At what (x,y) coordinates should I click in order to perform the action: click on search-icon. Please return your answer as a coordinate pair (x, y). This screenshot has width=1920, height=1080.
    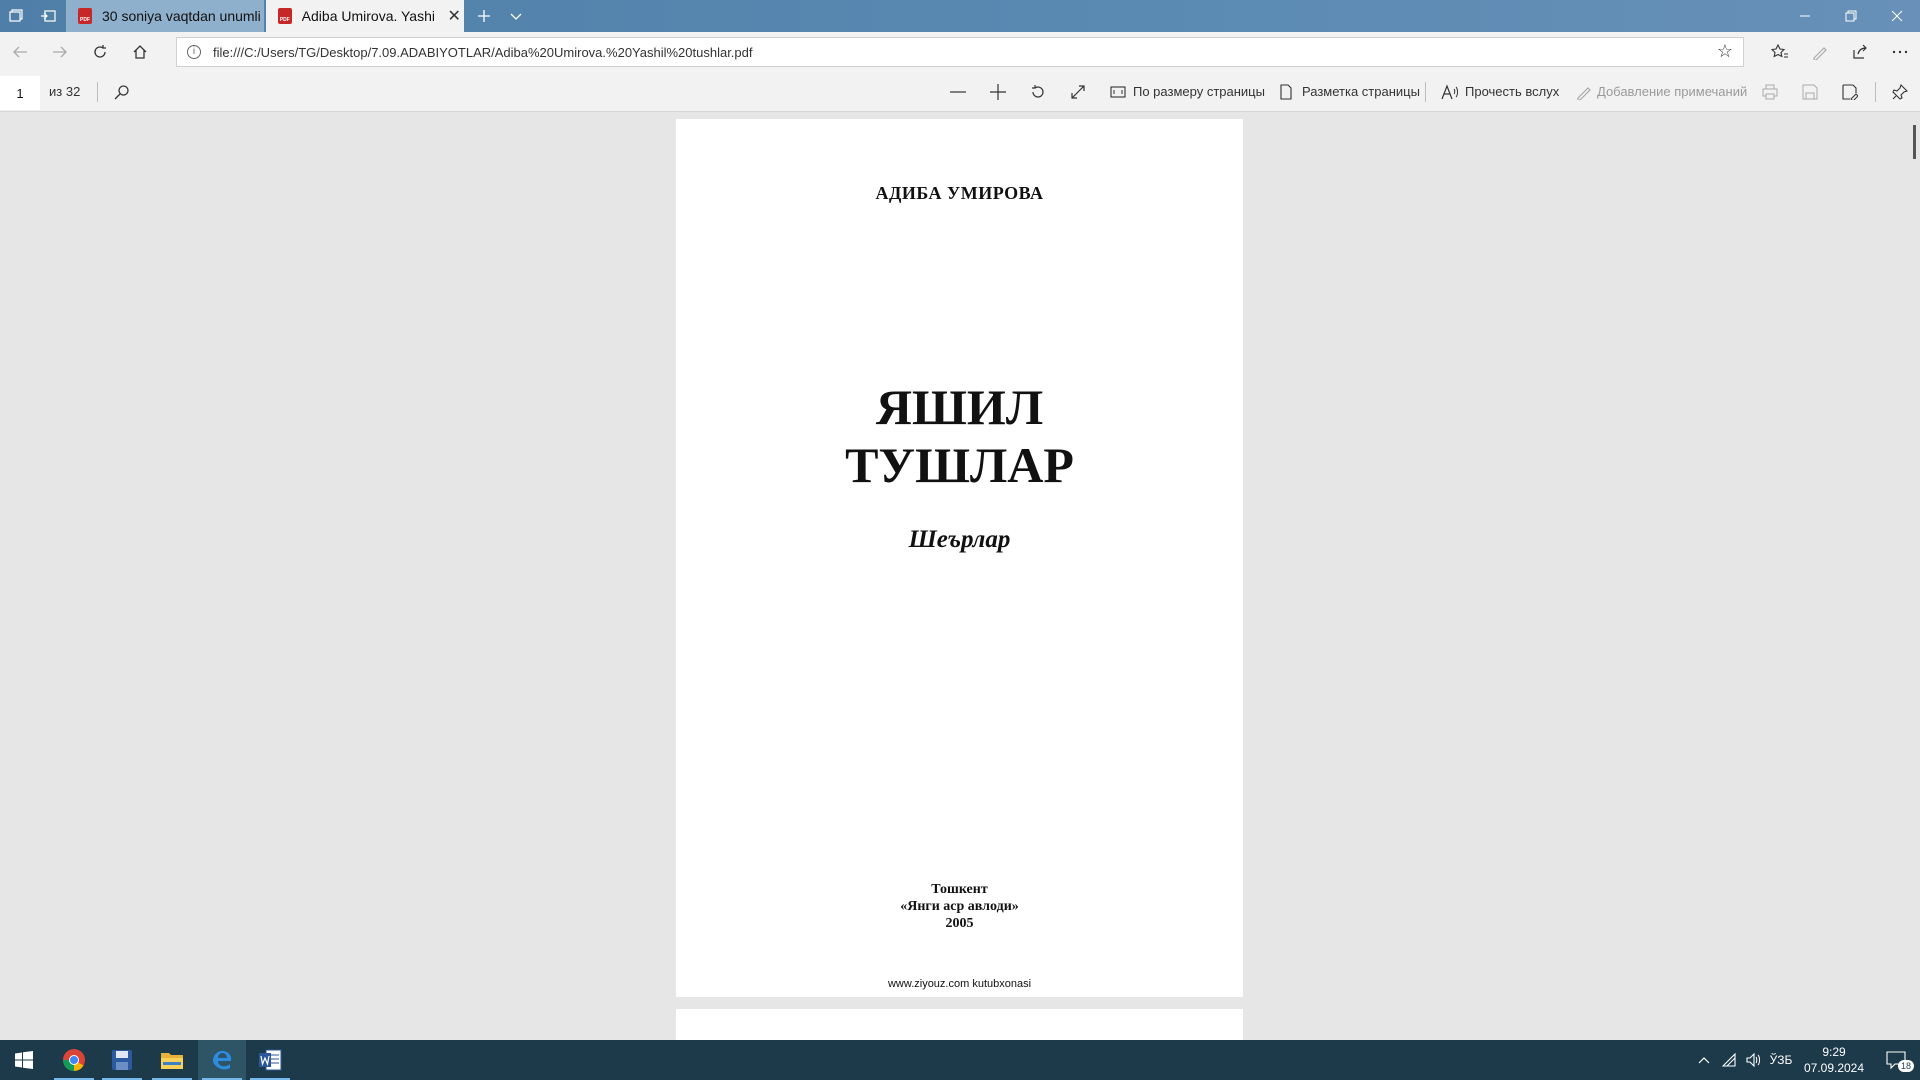
    Looking at the image, I should click on (122, 92).